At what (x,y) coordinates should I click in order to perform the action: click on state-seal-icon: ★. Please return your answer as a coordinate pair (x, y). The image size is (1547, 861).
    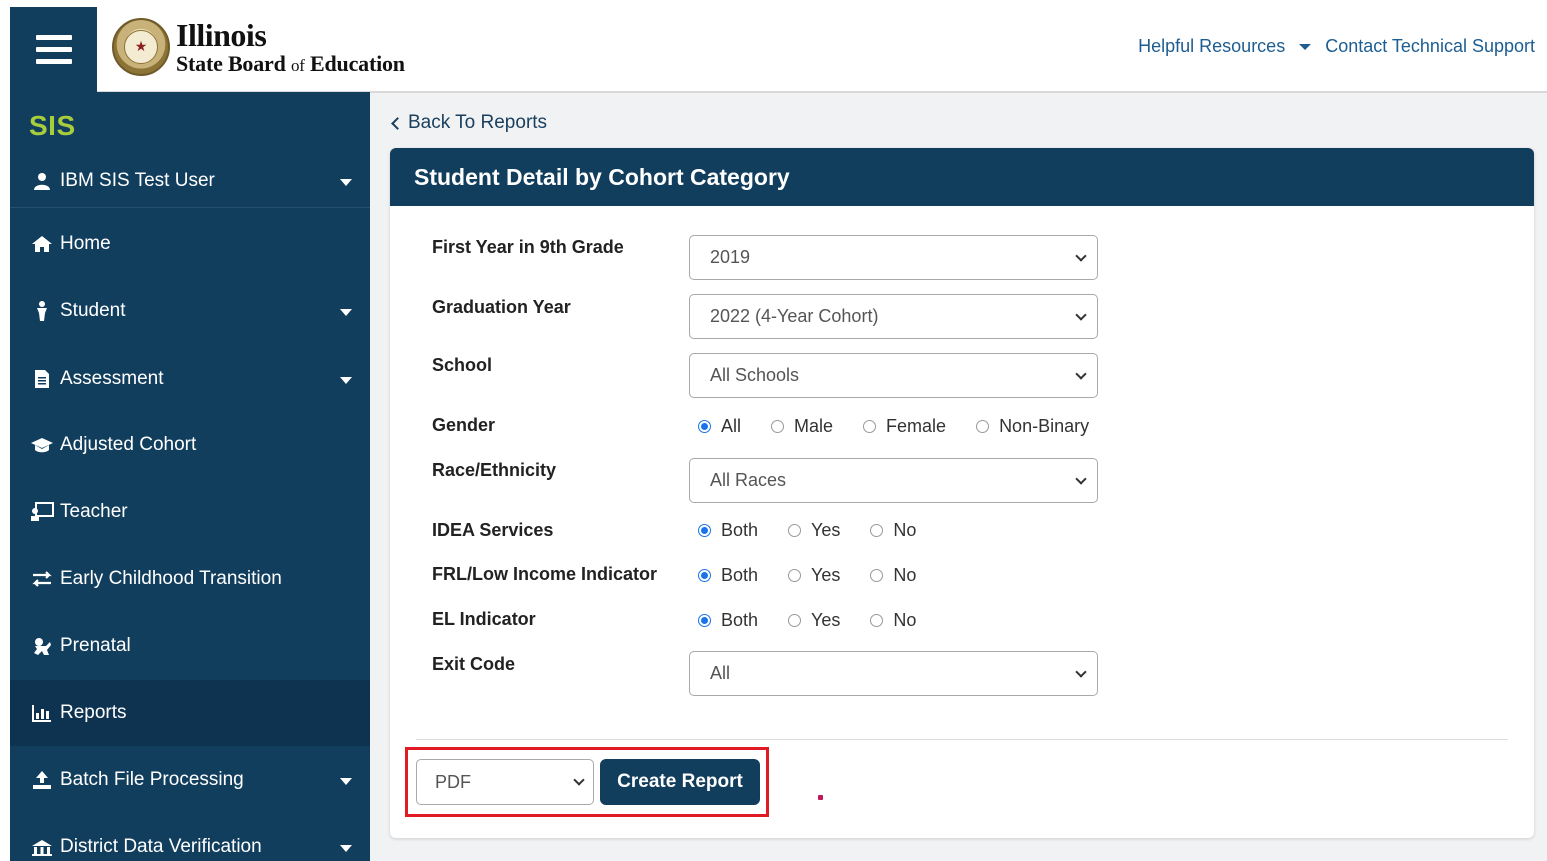
    Looking at the image, I should click on (141, 47).